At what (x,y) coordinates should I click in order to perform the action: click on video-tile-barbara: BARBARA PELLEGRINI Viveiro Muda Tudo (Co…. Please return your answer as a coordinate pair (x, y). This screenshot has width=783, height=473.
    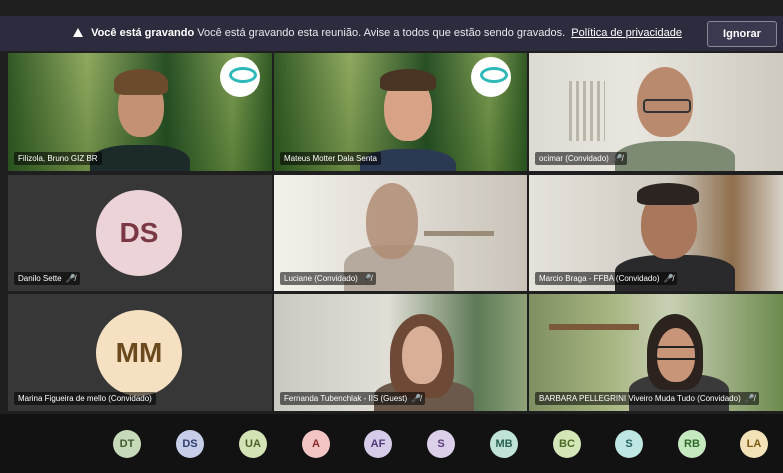
    Looking at the image, I should click on (656, 352).